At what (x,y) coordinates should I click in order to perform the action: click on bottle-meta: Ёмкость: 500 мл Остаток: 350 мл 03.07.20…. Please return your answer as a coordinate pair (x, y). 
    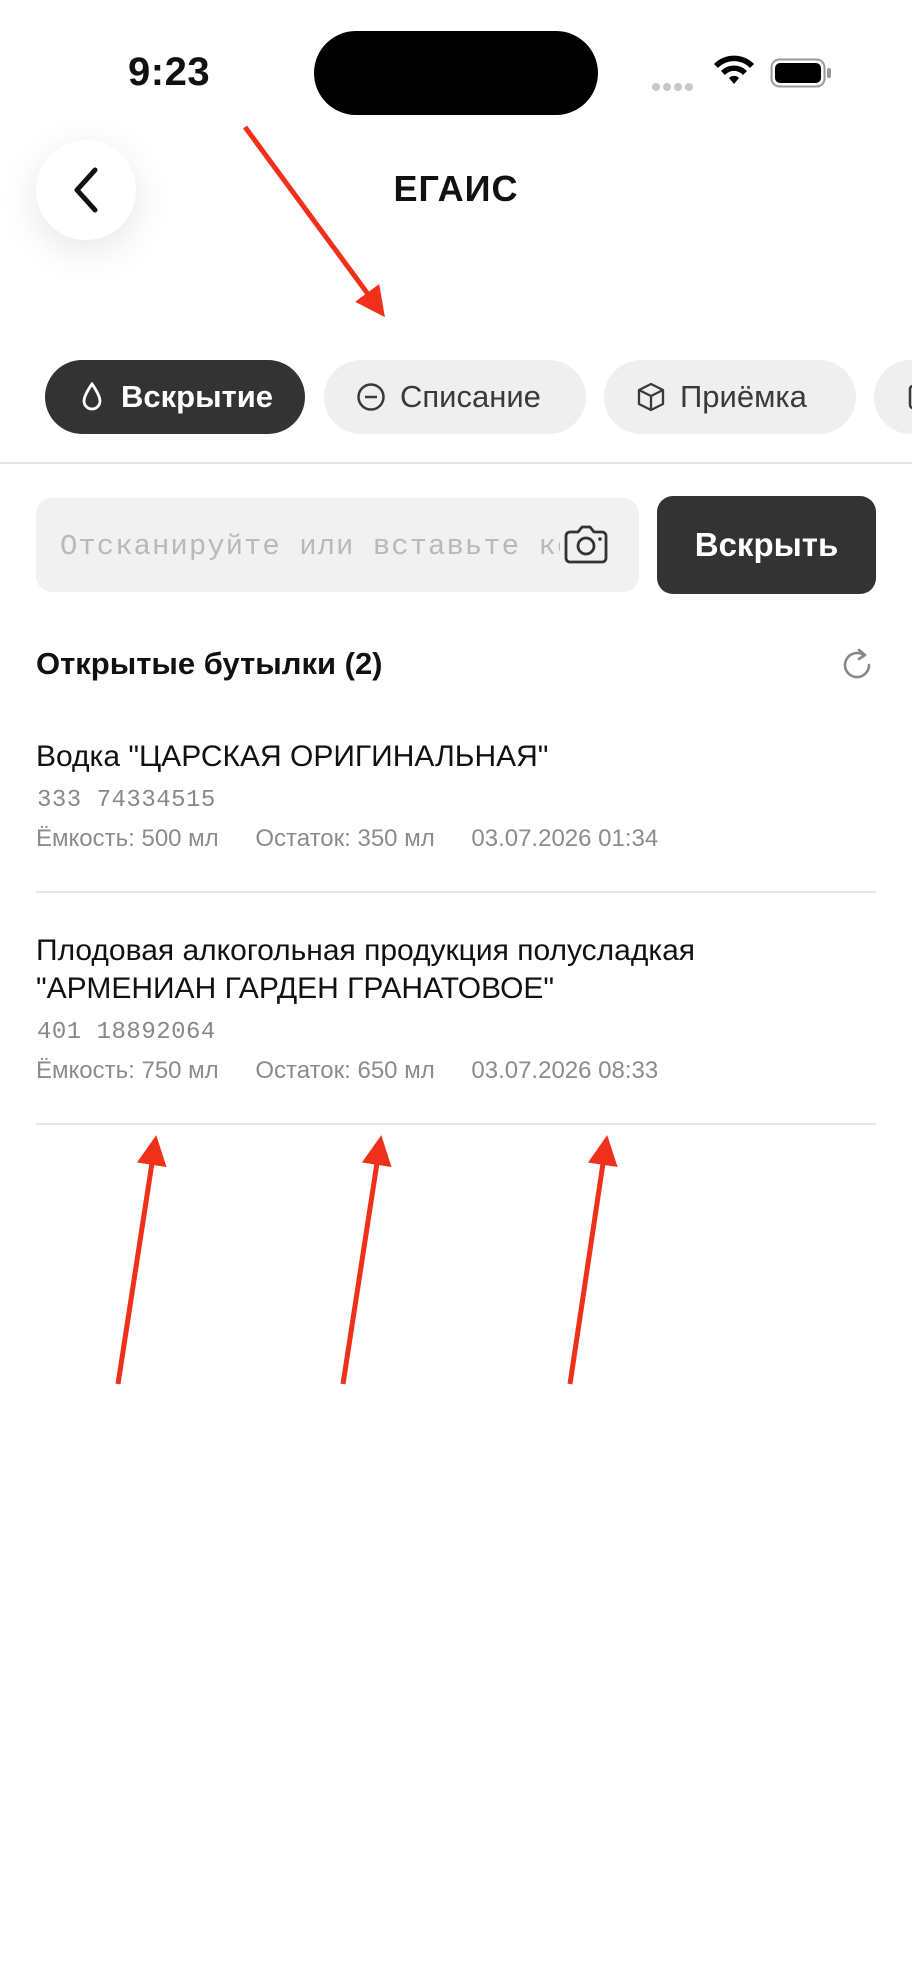
    Looking at the image, I should click on (362, 839).